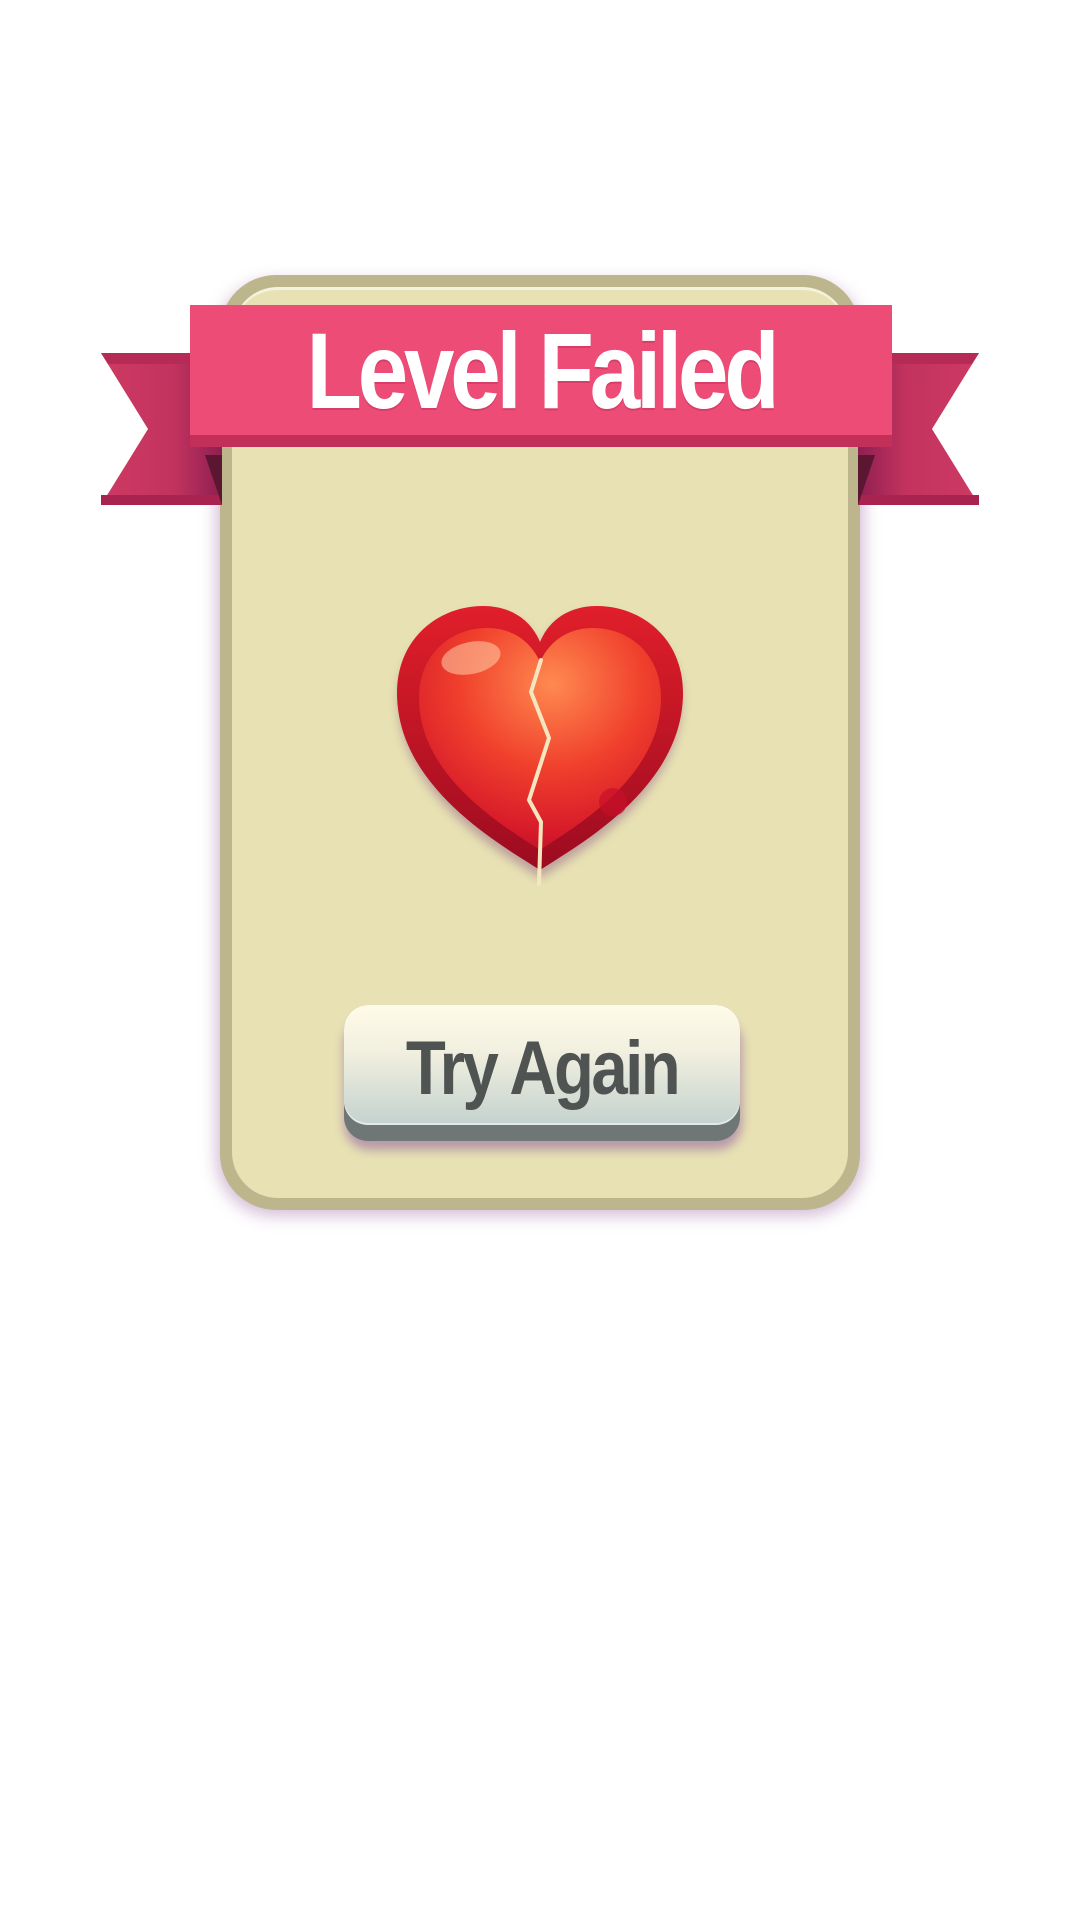 This screenshot has width=1080, height=1920. What do you see at coordinates (543, 1068) in the screenshot?
I see `try-again-label: Try Again` at bounding box center [543, 1068].